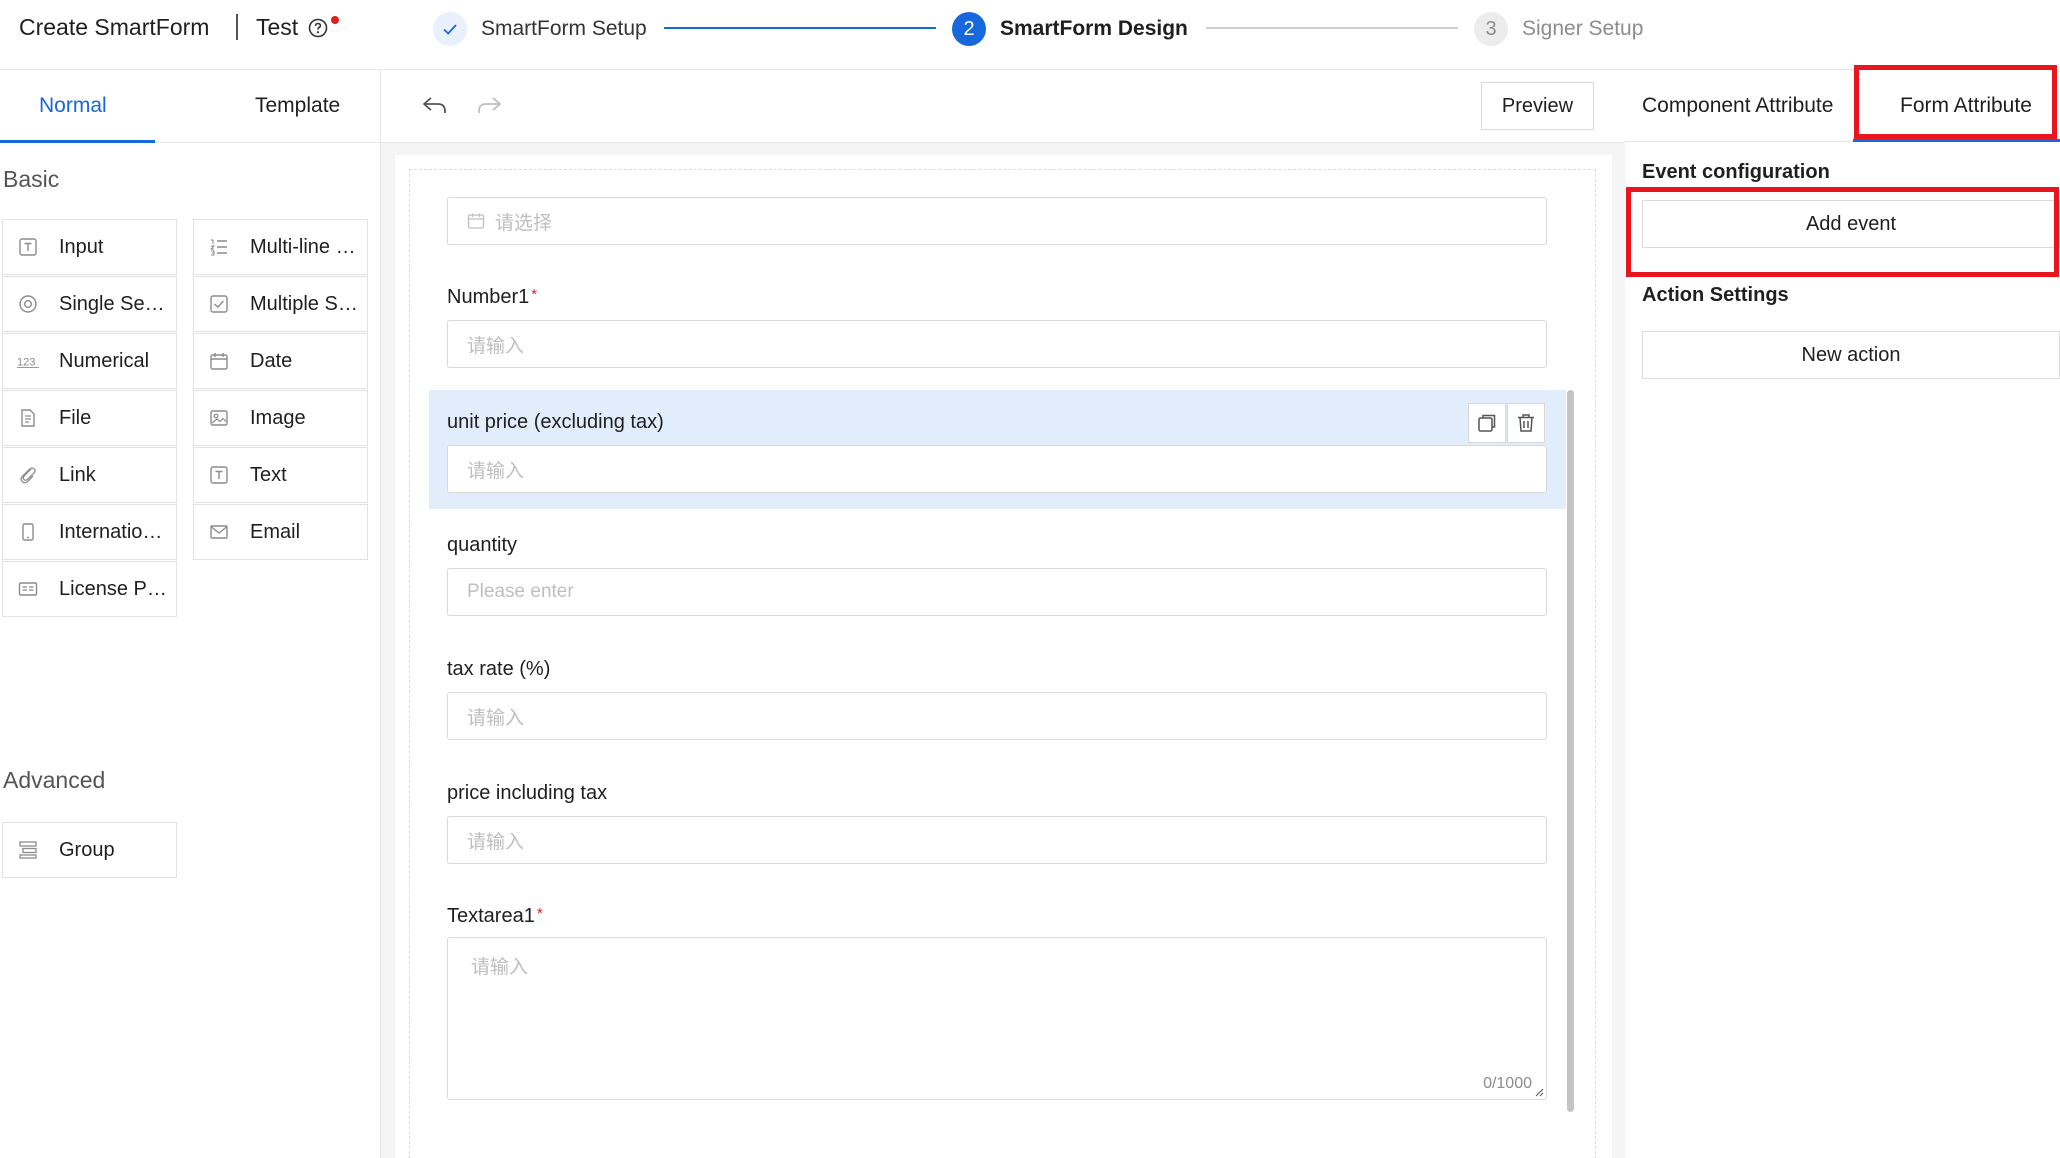 This screenshot has height=1158, width=2060. I want to click on unsaved-indicator, so click(335, 20).